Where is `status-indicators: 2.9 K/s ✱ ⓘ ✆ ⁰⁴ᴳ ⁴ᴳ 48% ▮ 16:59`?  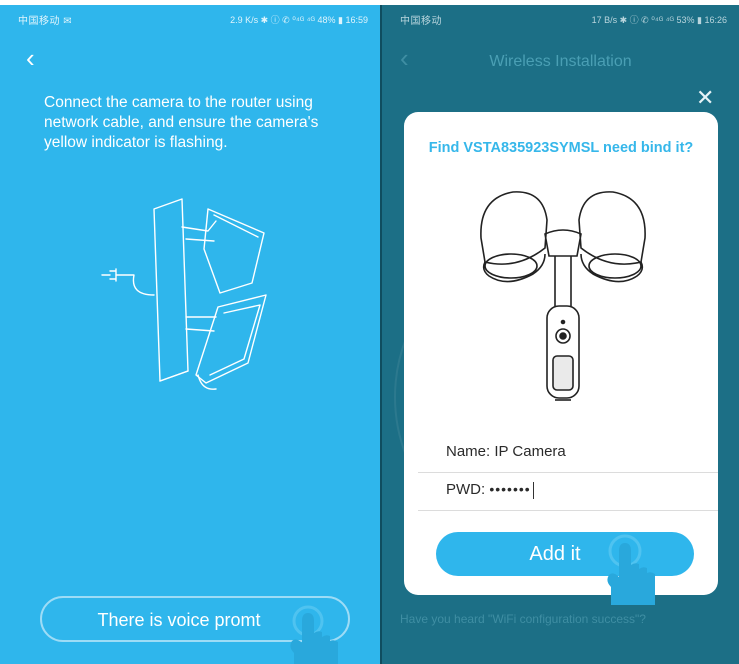
status-indicators: 2.9 K/s ✱ ⓘ ✆ ⁰⁴ᴳ ⁴ᴳ 48% ▮ 16:59 is located at coordinates (299, 20).